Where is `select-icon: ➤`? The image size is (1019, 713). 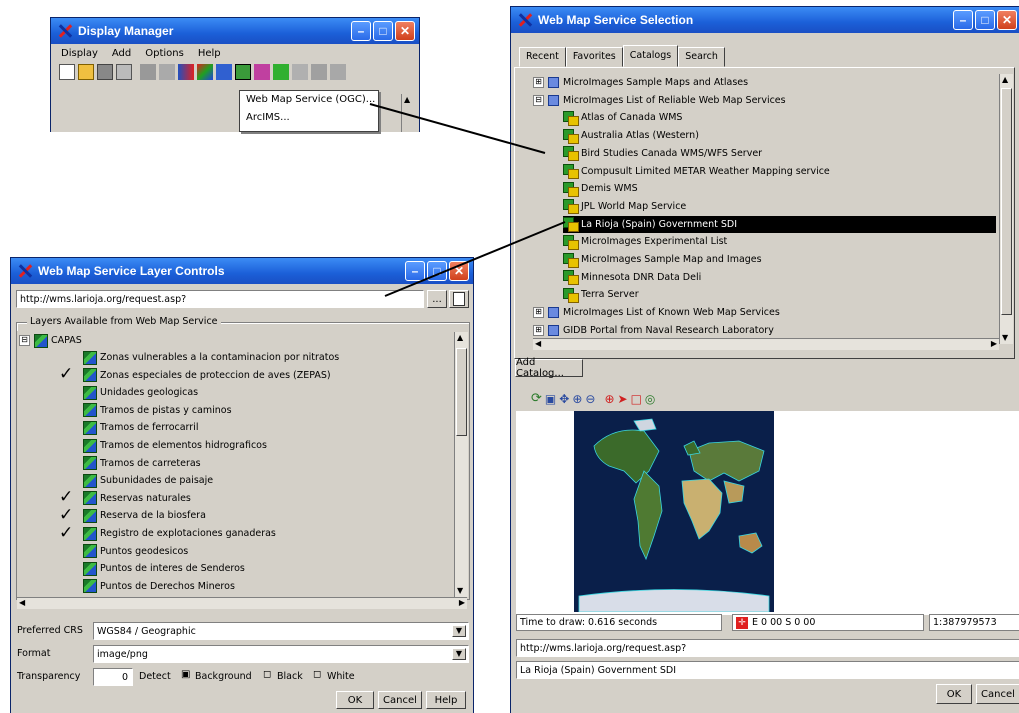 select-icon: ➤ is located at coordinates (623, 399).